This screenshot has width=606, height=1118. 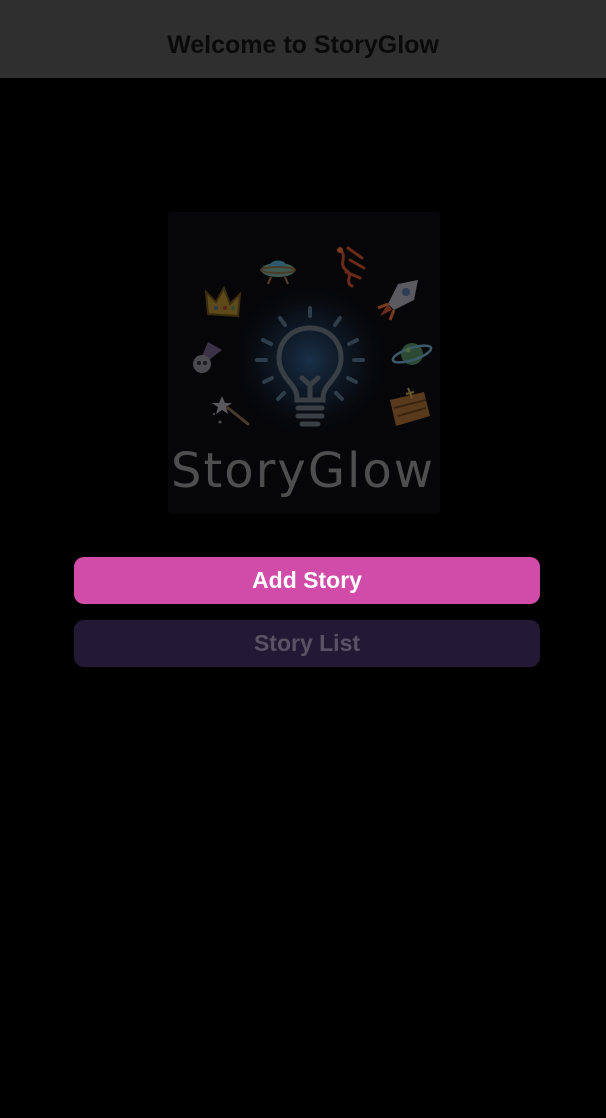 What do you see at coordinates (207, 357) in the screenshot?
I see `wizard-hat-icon` at bounding box center [207, 357].